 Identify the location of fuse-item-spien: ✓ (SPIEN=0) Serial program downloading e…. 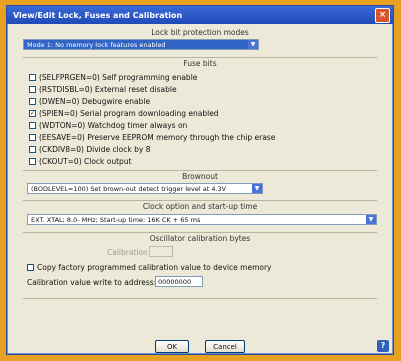
(124, 113).